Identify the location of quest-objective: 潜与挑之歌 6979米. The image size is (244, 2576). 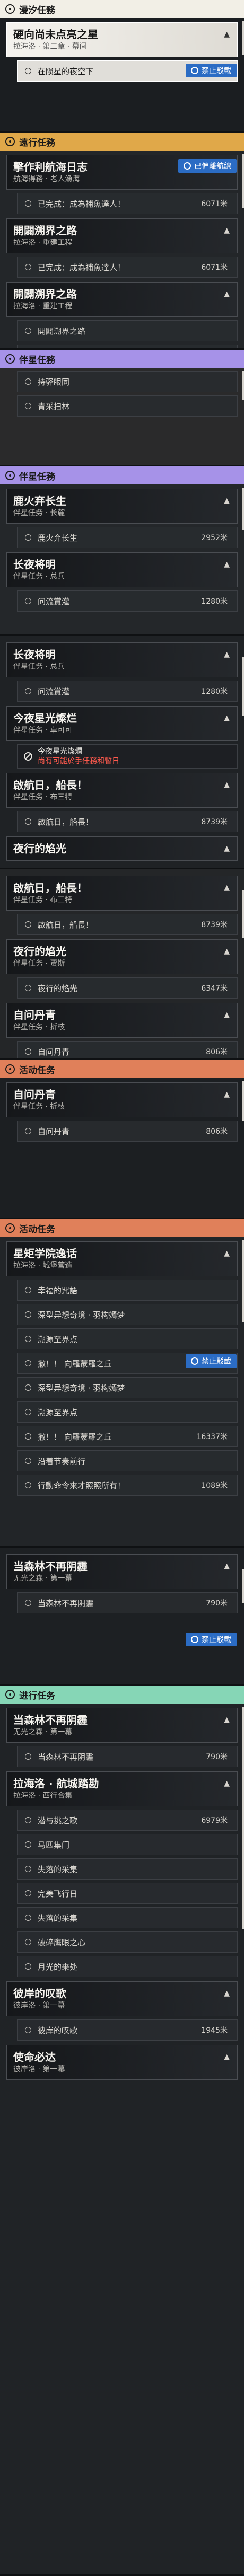
(128, 1820).